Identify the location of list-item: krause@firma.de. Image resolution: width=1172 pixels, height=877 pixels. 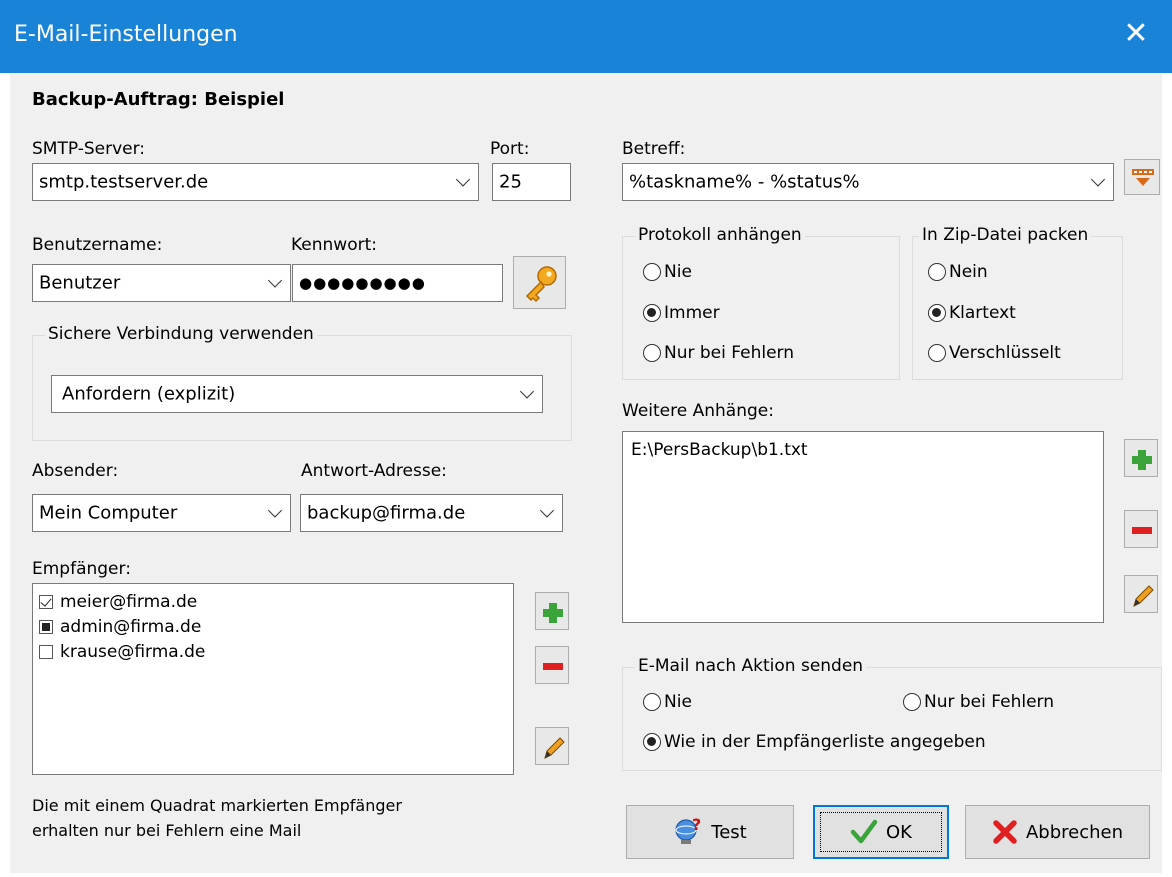
(122, 652).